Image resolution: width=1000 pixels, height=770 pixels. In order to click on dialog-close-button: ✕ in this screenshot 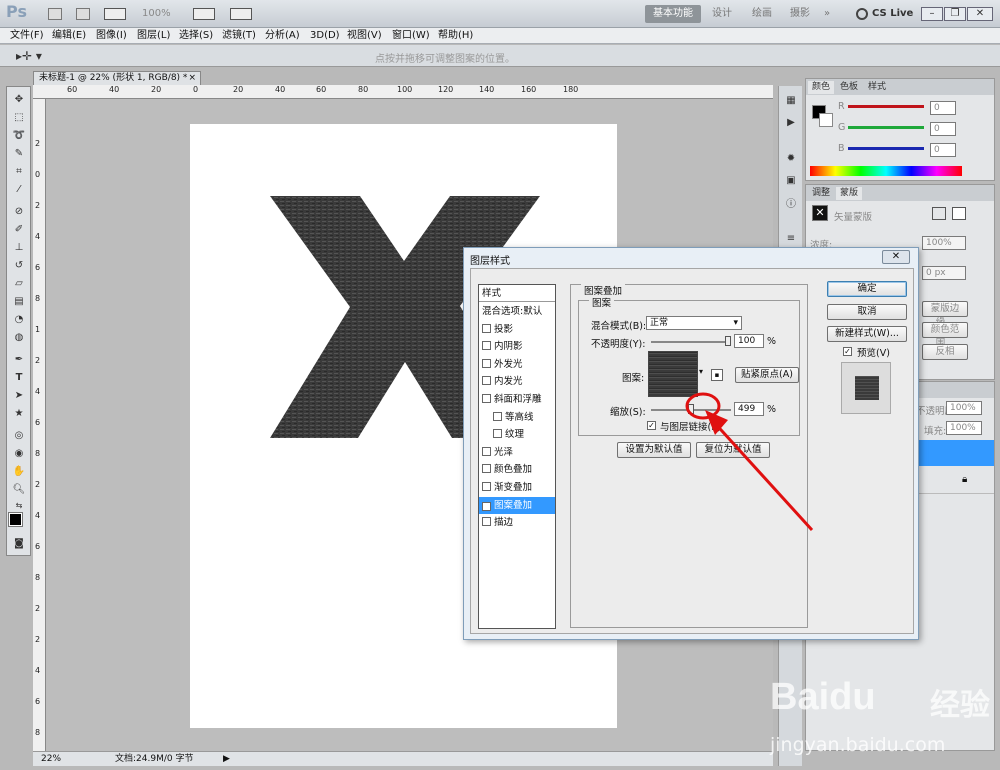, I will do `click(896, 257)`.